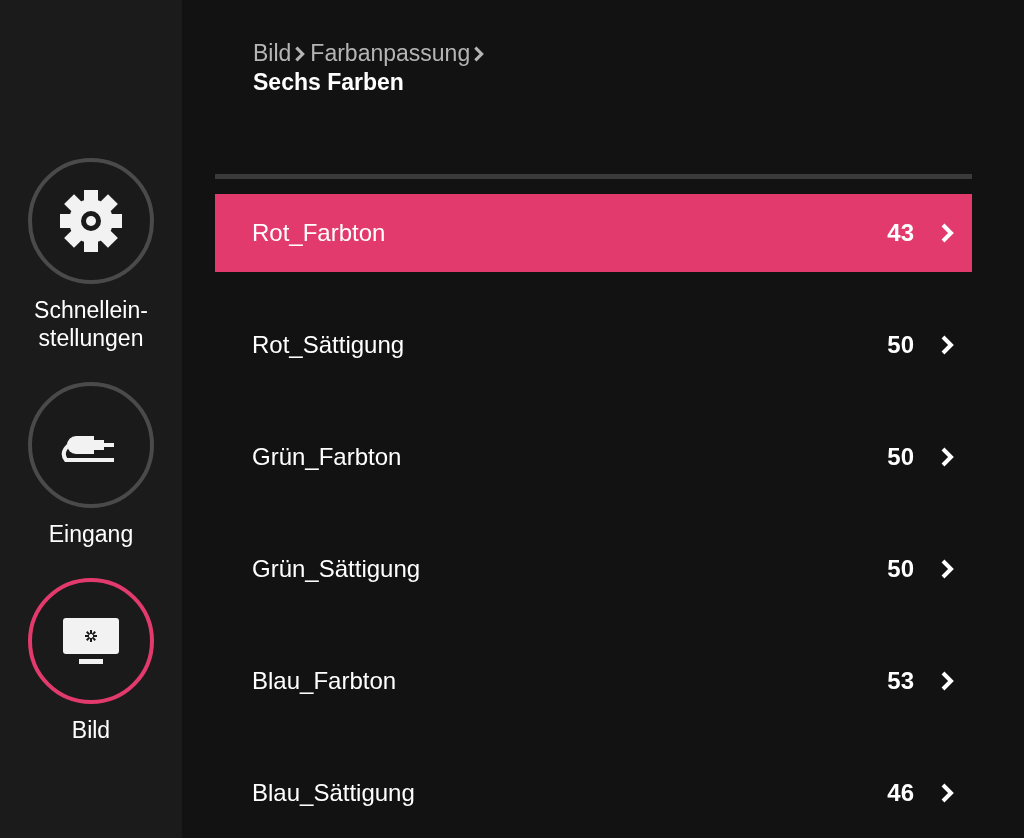 The width and height of the screenshot is (1024, 838). What do you see at coordinates (593, 793) in the screenshot?
I see `menu-row: Blau_Sättigung 46` at bounding box center [593, 793].